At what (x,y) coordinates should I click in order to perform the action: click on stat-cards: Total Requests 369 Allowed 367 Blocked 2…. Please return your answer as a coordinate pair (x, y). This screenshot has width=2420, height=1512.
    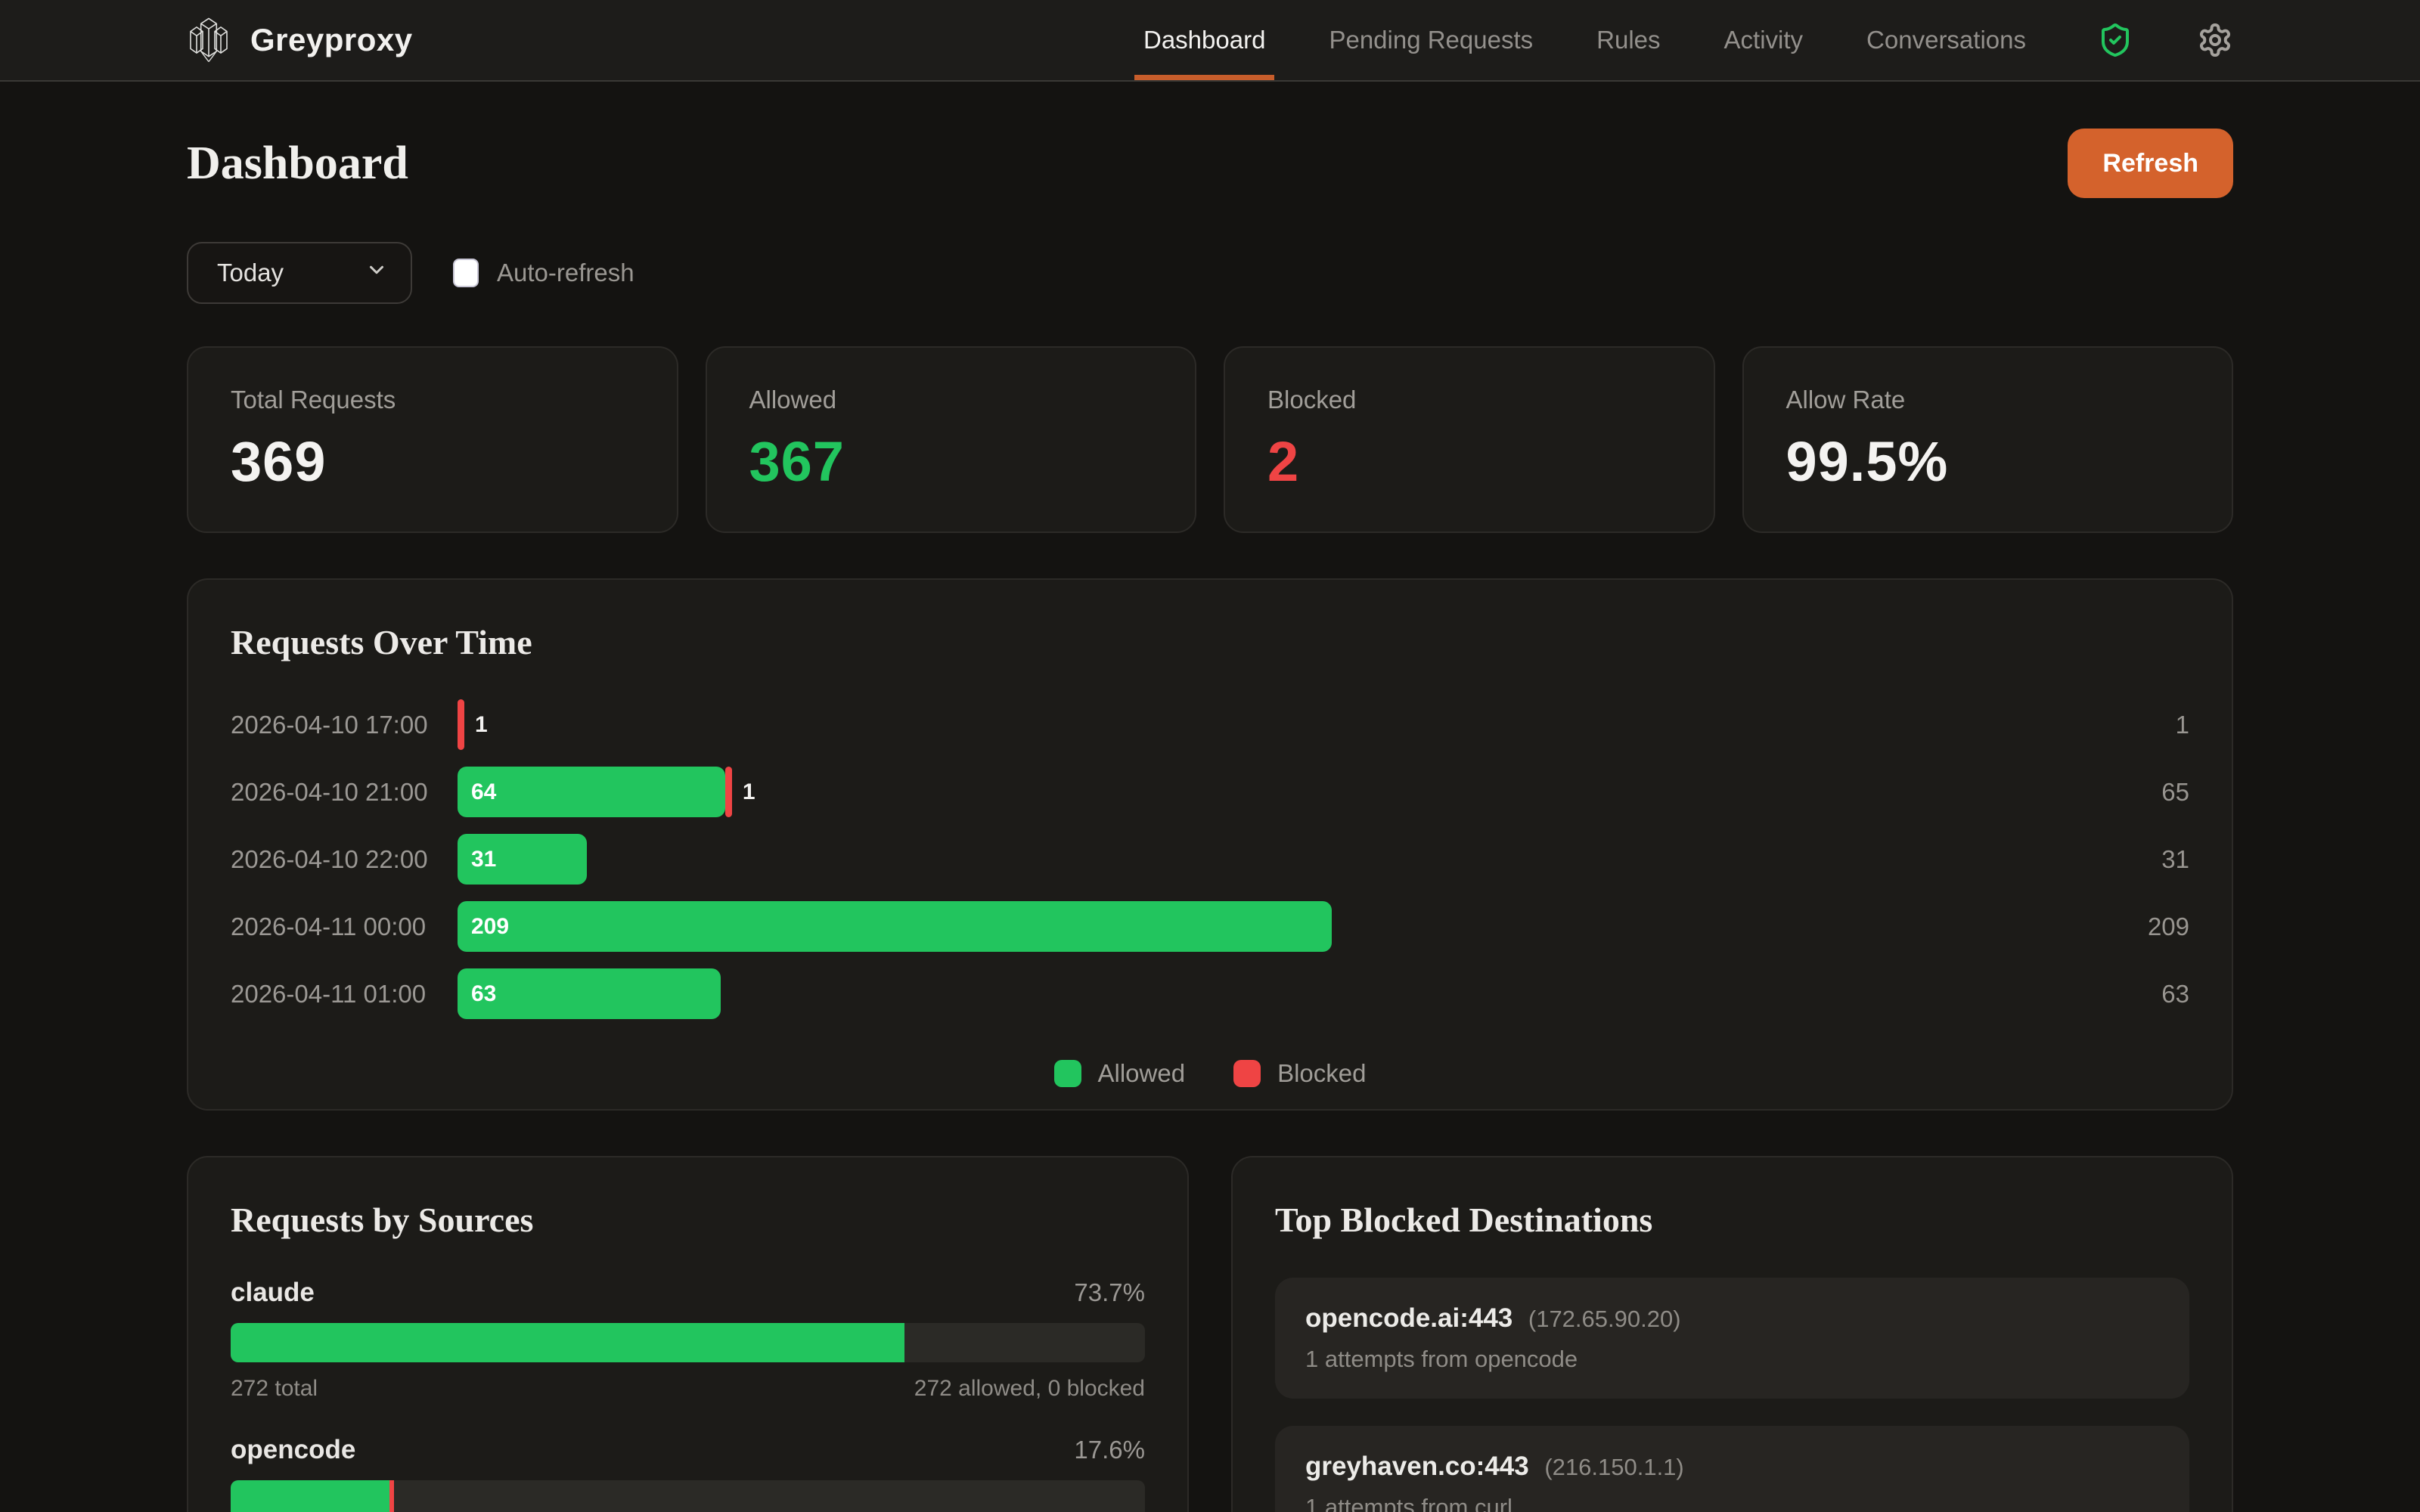
    Looking at the image, I should click on (1210, 440).